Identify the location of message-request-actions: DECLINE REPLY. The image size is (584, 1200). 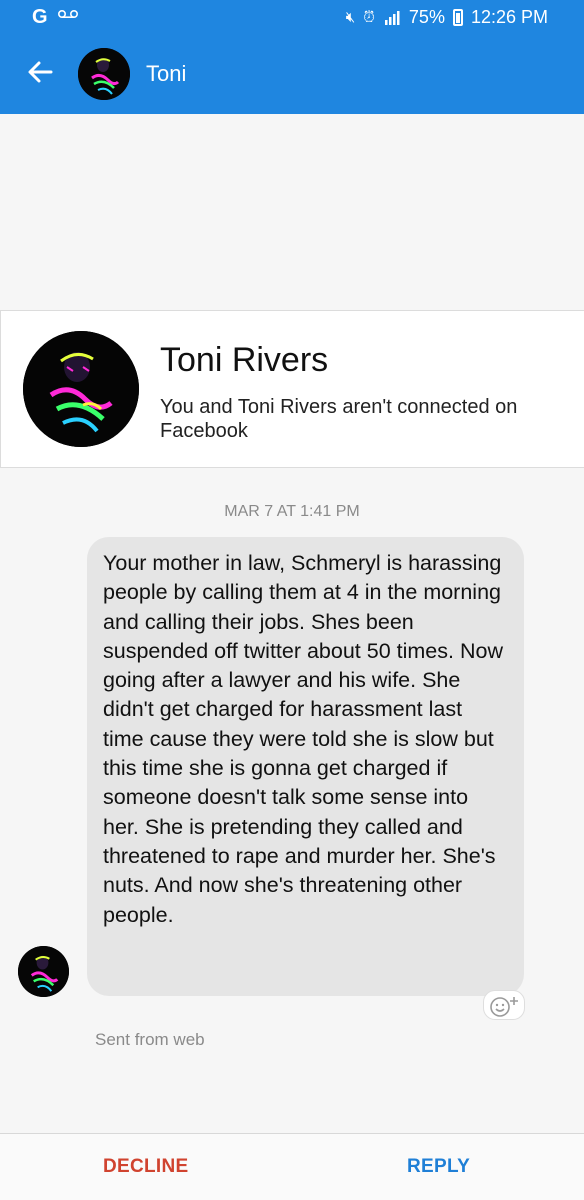
(292, 1166).